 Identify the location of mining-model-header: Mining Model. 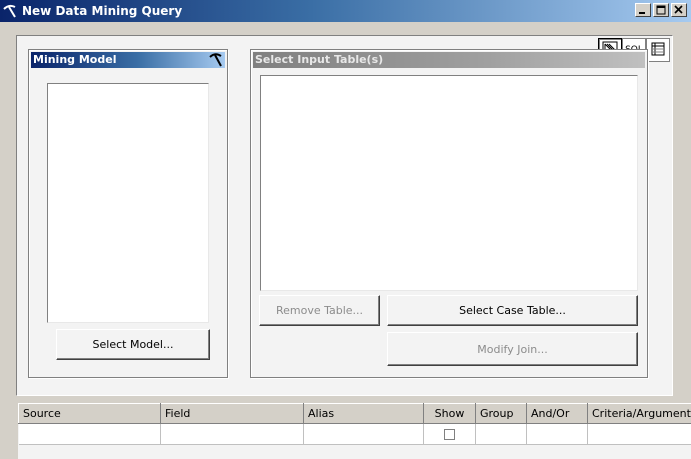
(128, 60).